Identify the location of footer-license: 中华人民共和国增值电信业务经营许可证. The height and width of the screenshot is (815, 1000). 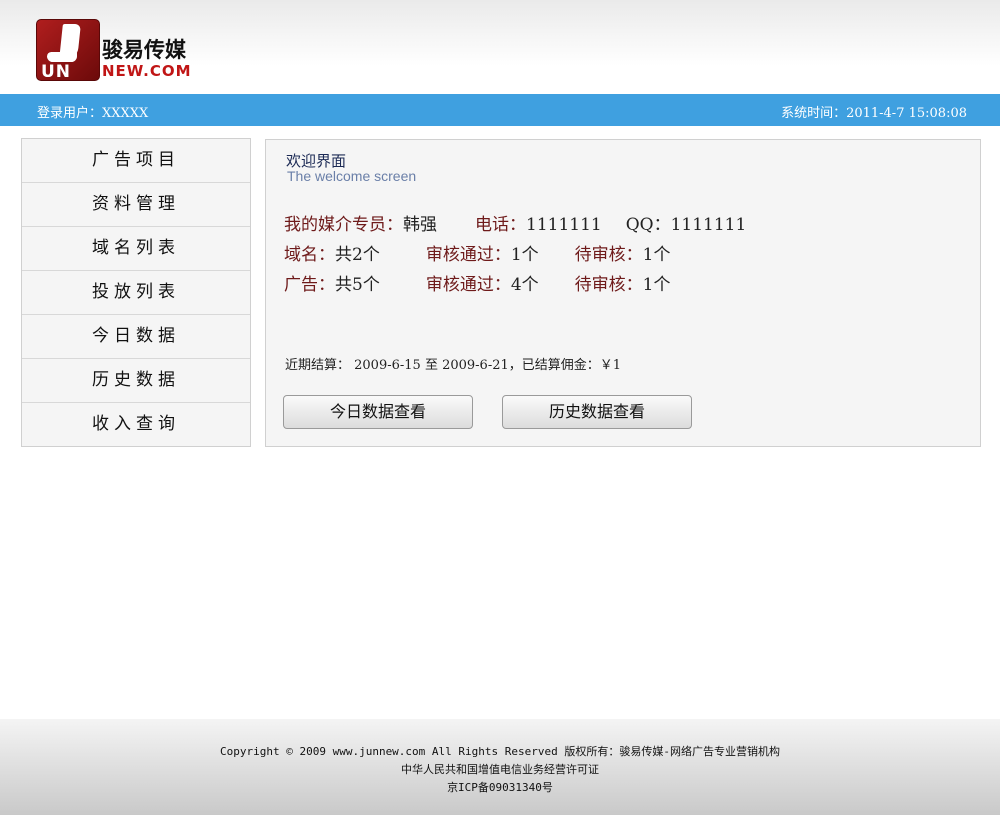
(500, 769).